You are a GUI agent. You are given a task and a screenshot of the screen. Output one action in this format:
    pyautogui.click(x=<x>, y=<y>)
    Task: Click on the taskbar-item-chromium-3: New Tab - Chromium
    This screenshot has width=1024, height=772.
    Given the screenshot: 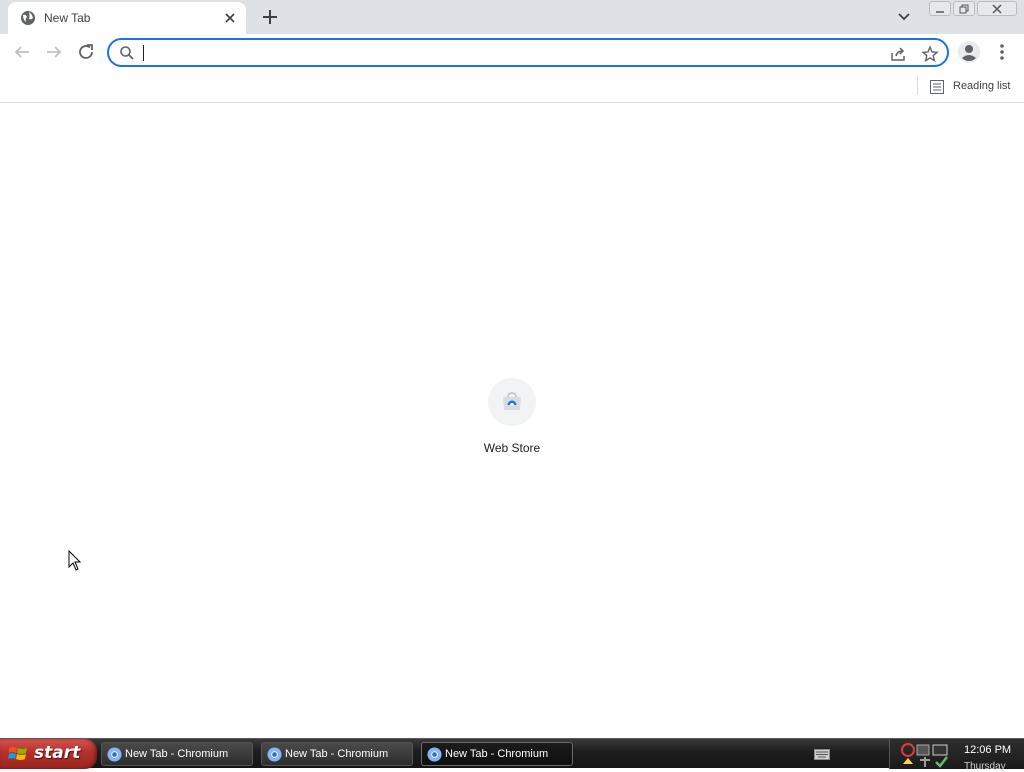 What is the action you would take?
    pyautogui.click(x=497, y=754)
    